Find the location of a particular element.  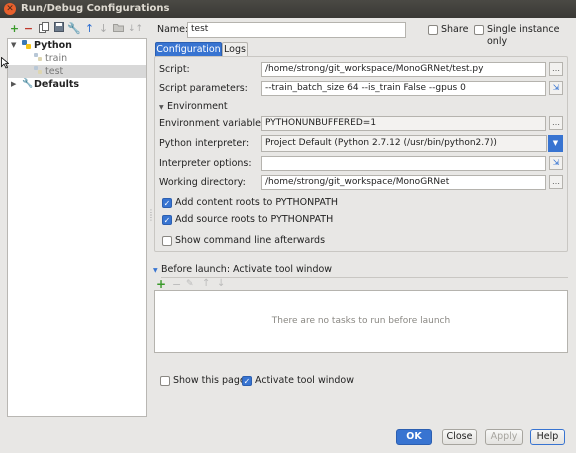

working-directory-input: /home/strong/git_workspace/MonoGRNet is located at coordinates (403, 182).